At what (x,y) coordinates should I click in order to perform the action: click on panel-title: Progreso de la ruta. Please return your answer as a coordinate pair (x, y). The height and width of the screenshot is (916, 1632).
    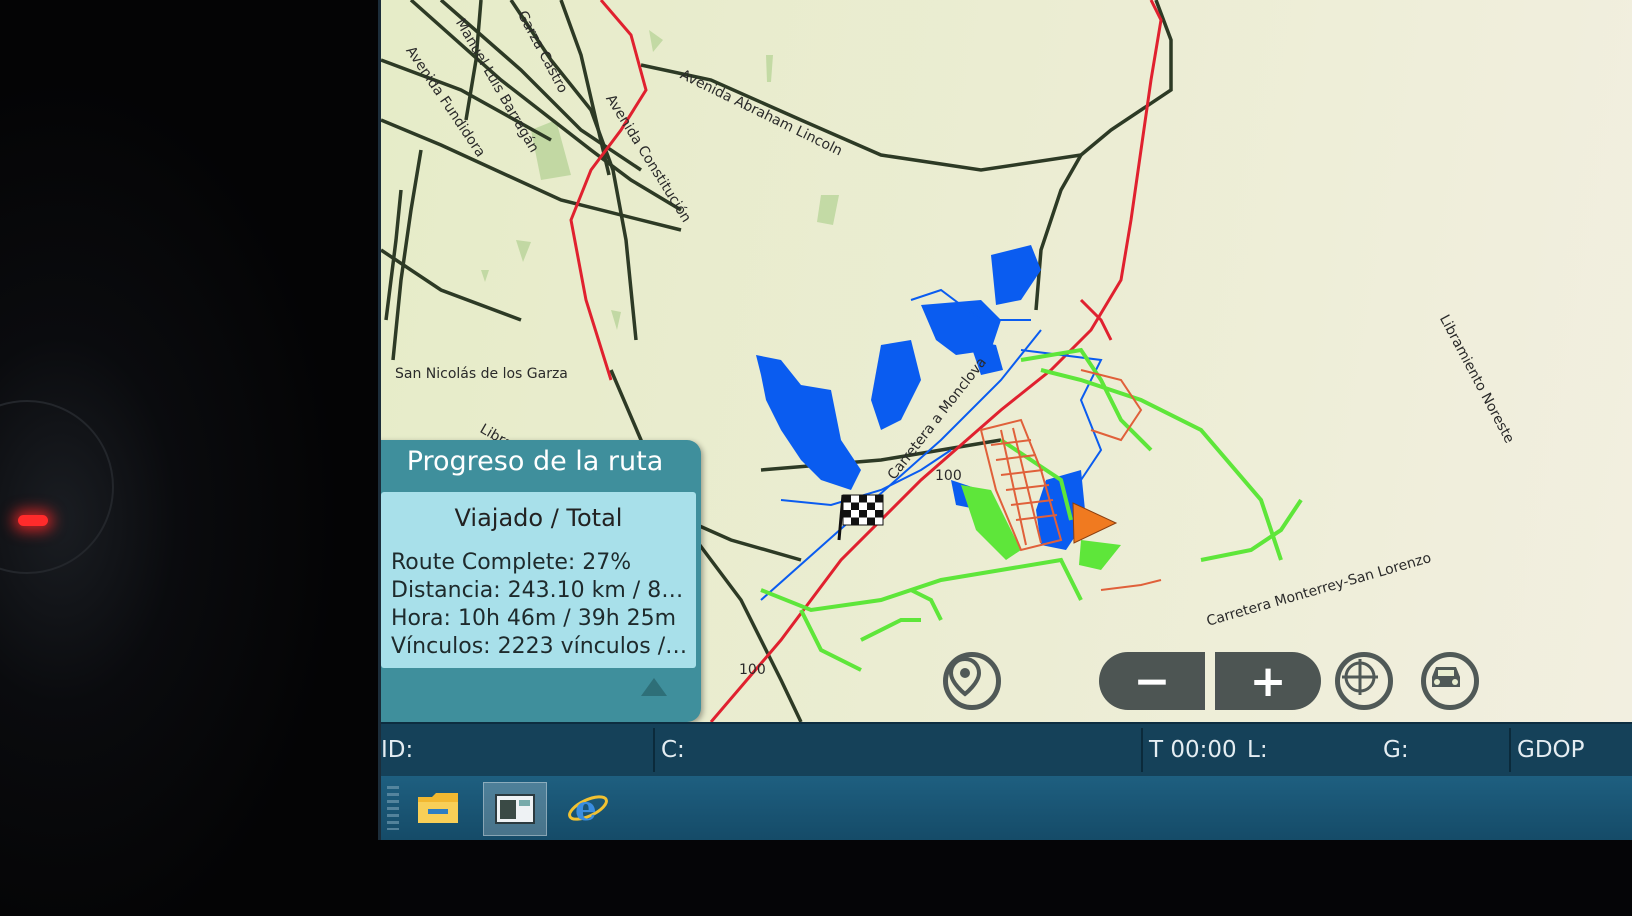
    Looking at the image, I should click on (535, 461).